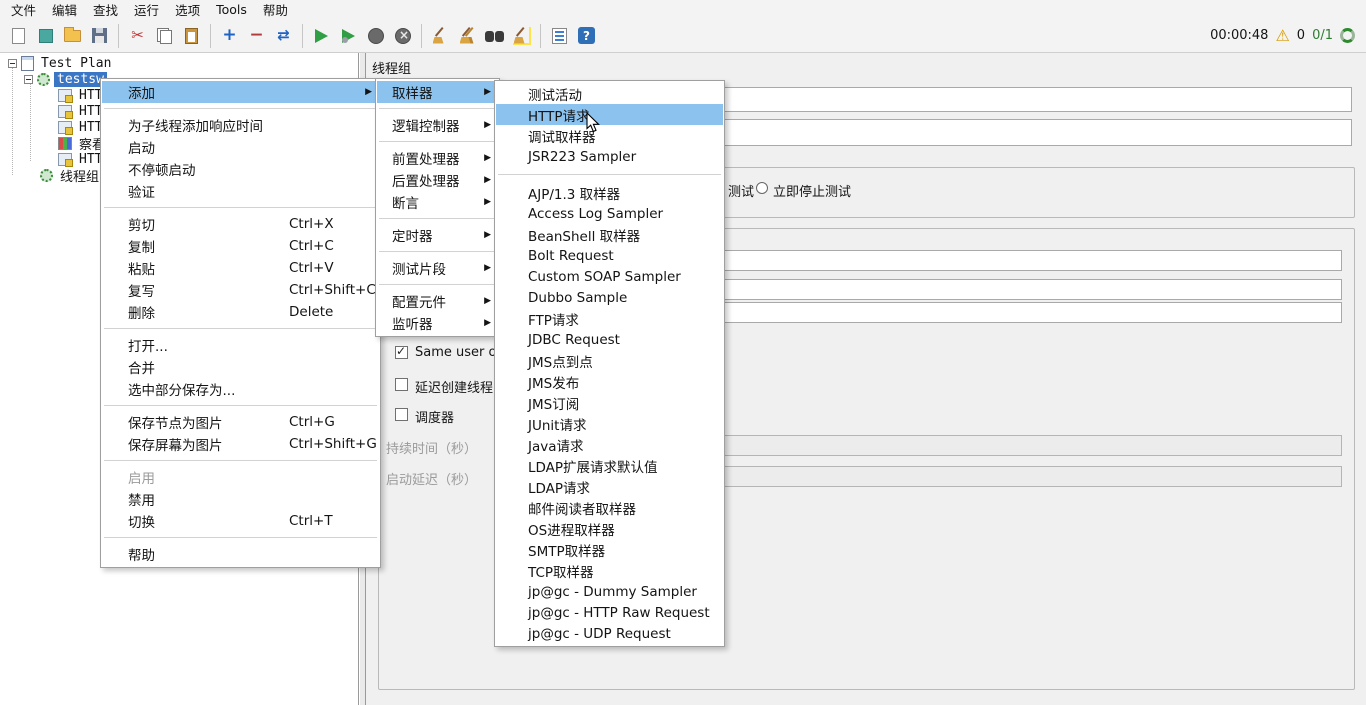 Image resolution: width=1366 pixels, height=705 pixels. I want to click on menu-item-sampler: 取样器 ▶, so click(437, 92).